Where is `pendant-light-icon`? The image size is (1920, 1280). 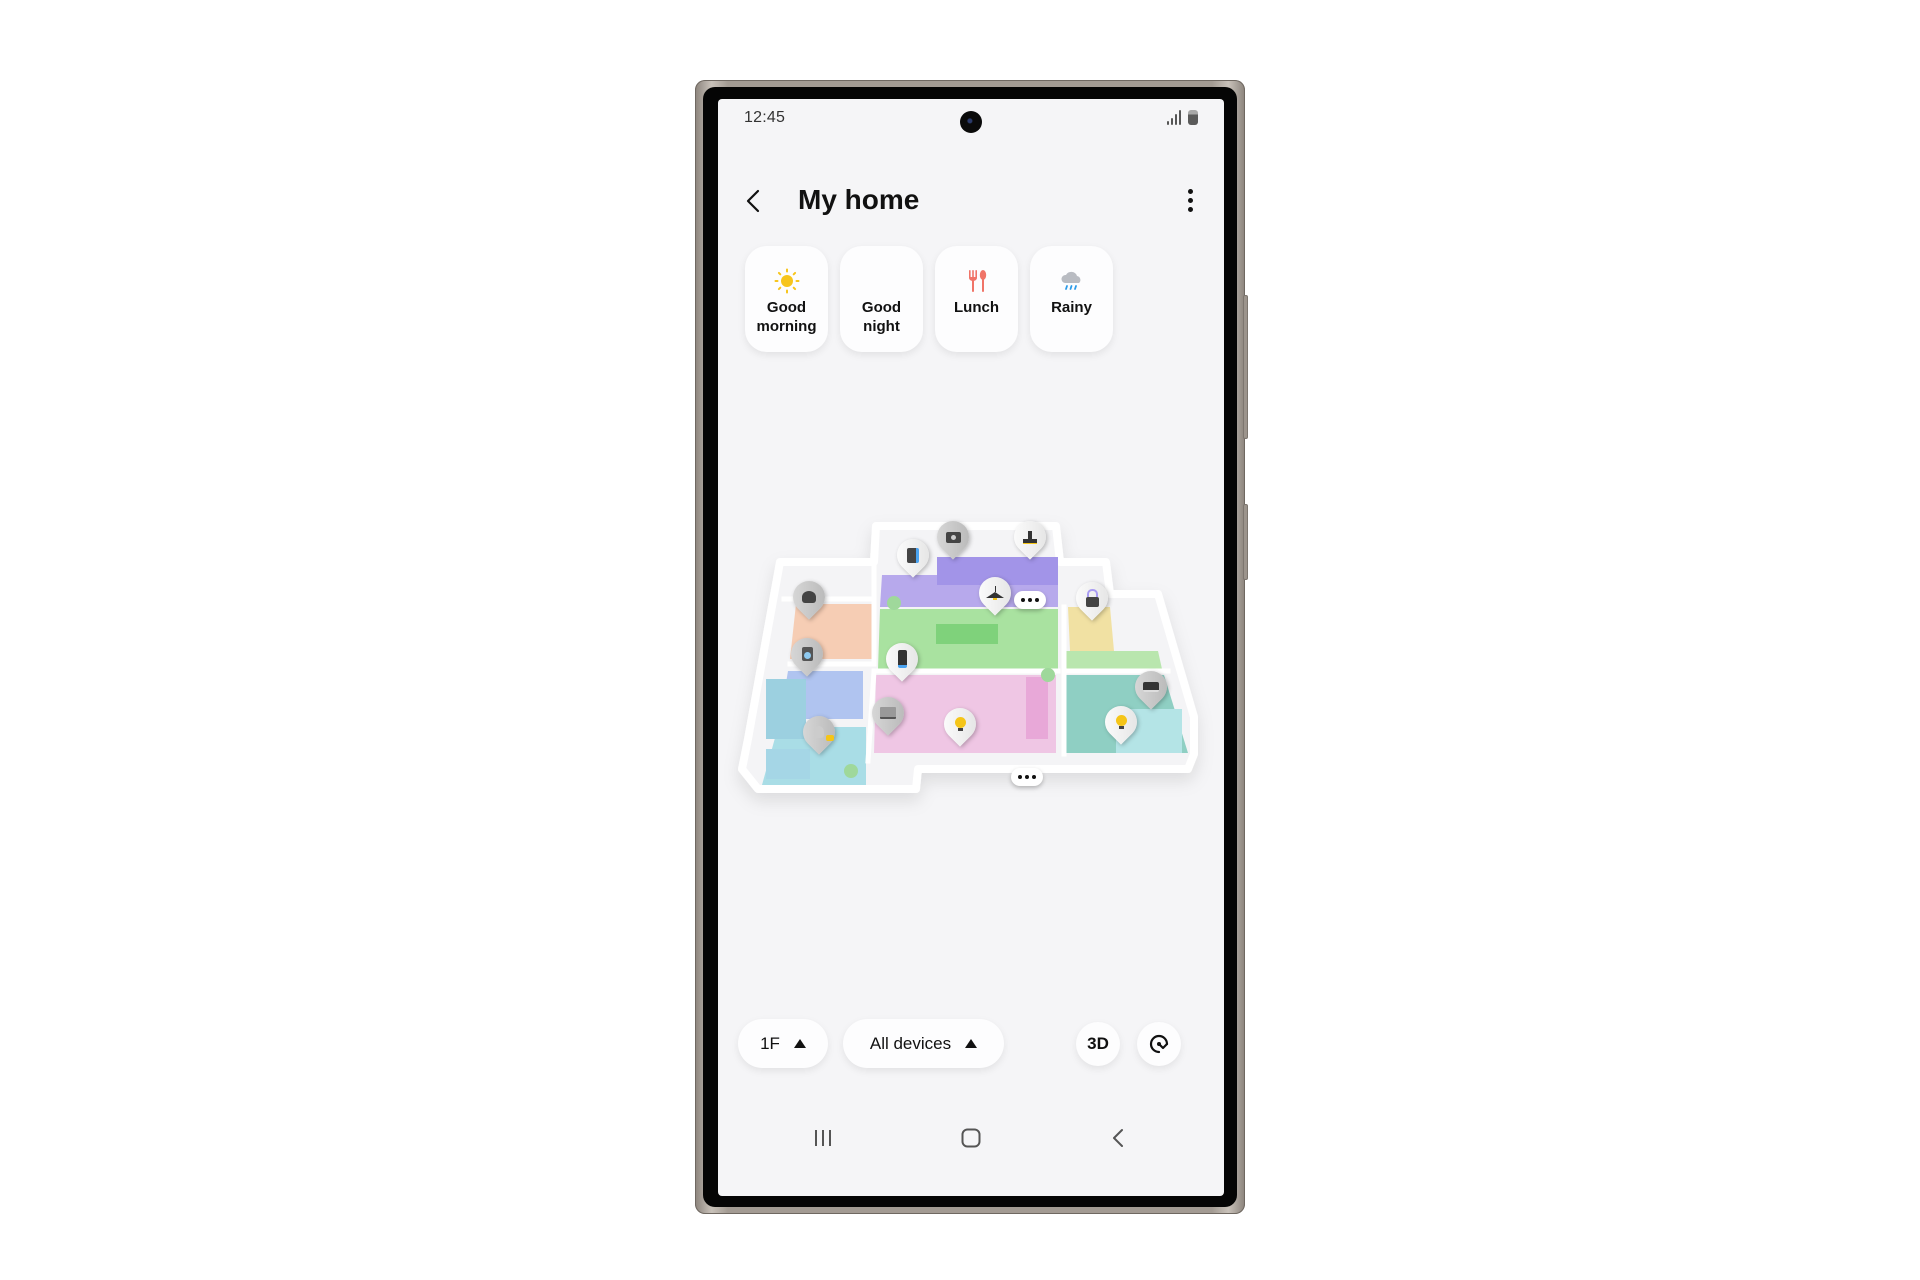 pendant-light-icon is located at coordinates (995, 593).